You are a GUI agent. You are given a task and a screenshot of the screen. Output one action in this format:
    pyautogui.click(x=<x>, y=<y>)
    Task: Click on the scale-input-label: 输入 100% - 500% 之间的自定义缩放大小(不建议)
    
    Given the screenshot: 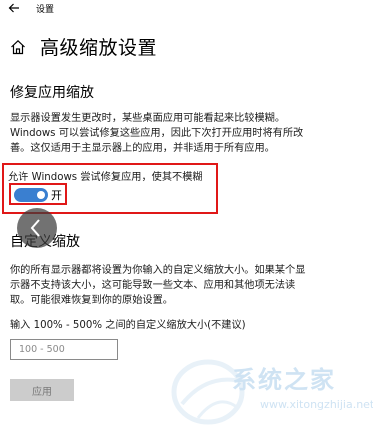 What is the action you would take?
    pyautogui.click(x=128, y=325)
    